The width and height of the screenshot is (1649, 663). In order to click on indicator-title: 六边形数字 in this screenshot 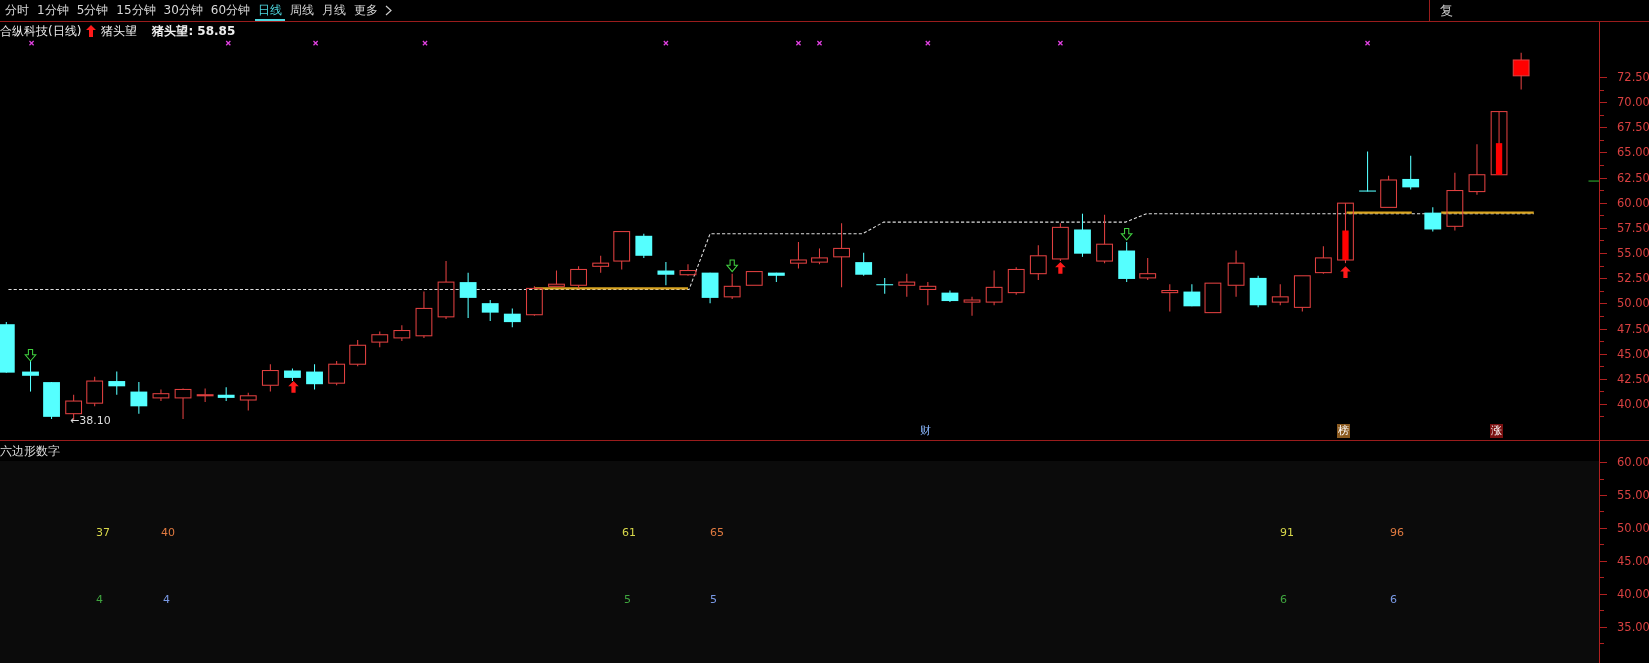, I will do `click(30, 451)`.